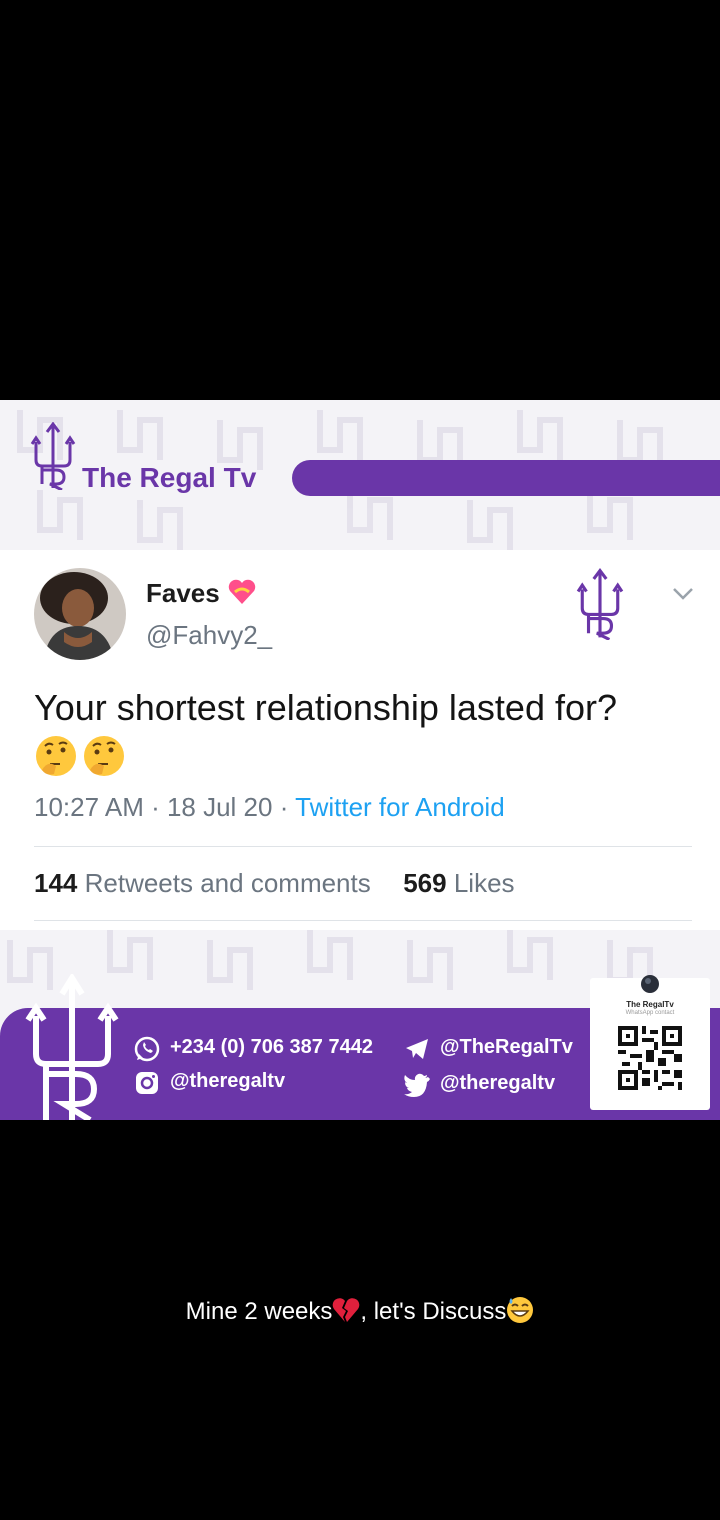 This screenshot has height=1520, width=720. Describe the element at coordinates (650, 1058) in the screenshot. I see `qr-code-icon` at that location.